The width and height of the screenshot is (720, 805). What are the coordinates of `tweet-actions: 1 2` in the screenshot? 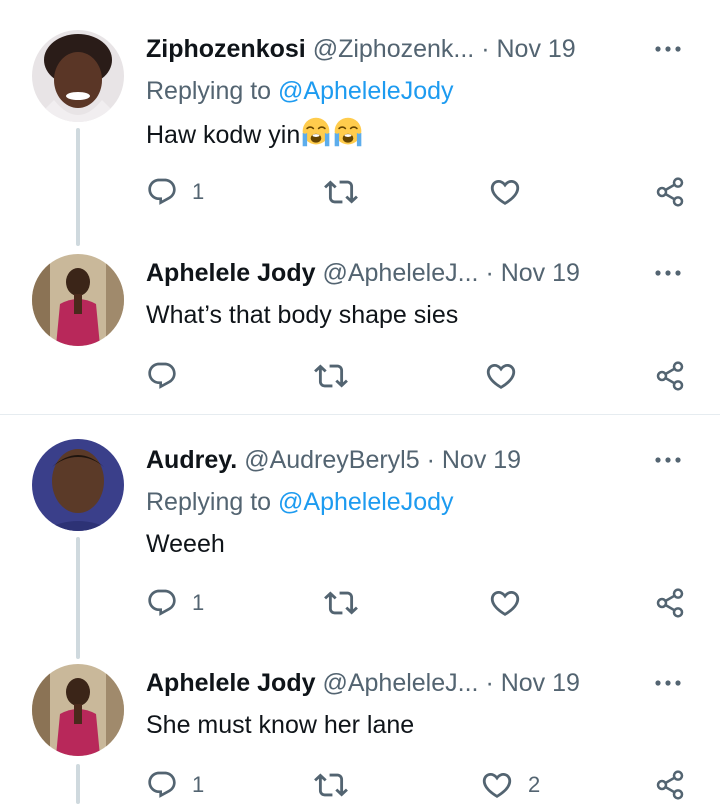 It's located at (421, 785).